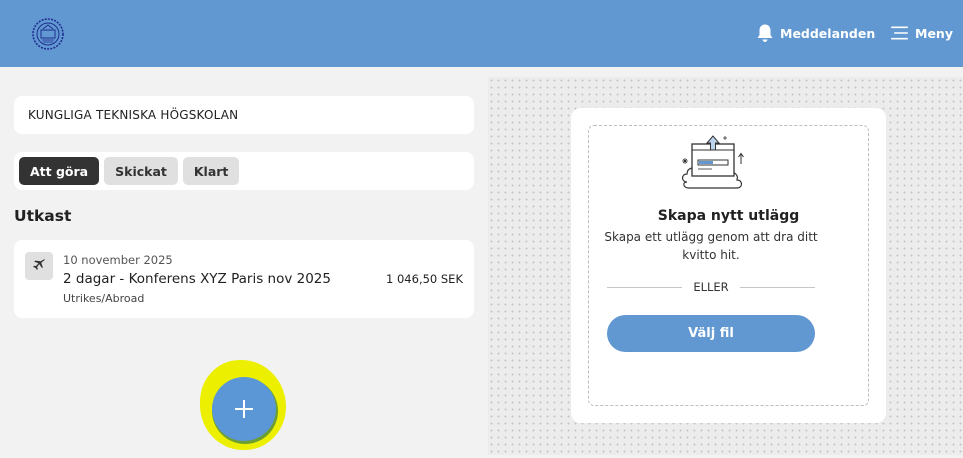  What do you see at coordinates (197, 279) in the screenshot?
I see `draft-title: 2 dagar - Konferens XYZ Paris nov 2025` at bounding box center [197, 279].